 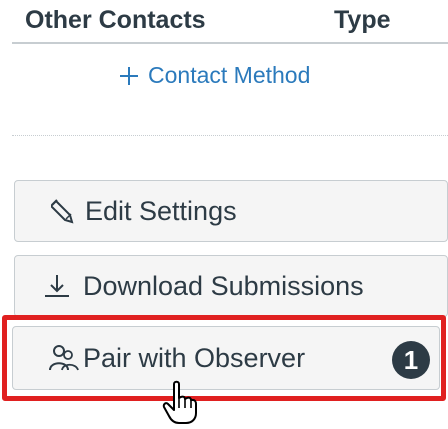 I want to click on download-icon, so click(x=57, y=286).